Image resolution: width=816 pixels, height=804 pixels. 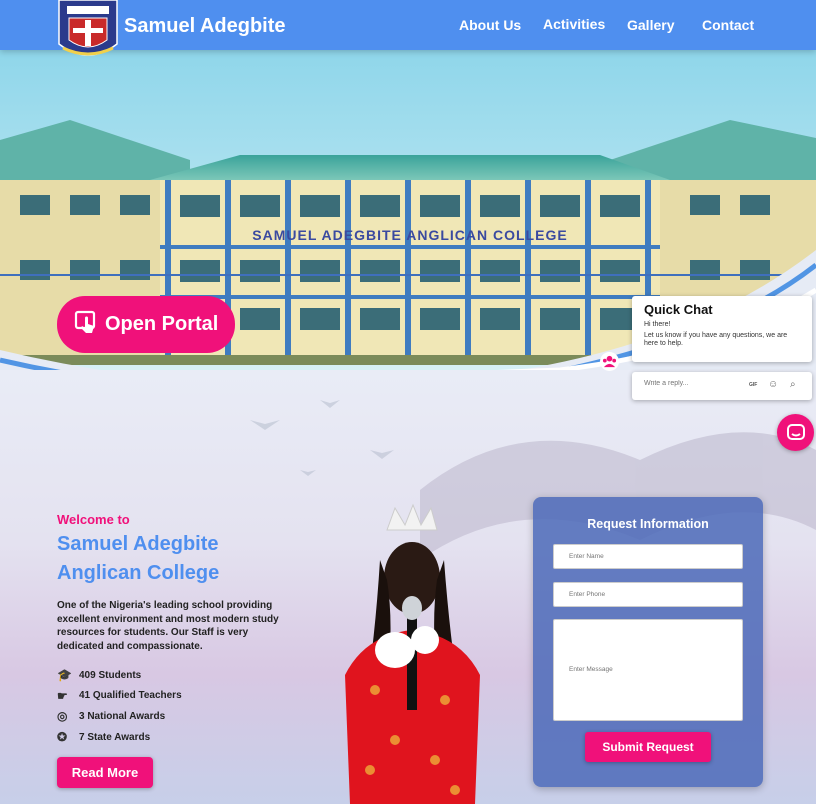 What do you see at coordinates (111, 716) in the screenshot?
I see `stat-national-awards: ◎ 3 National Awards` at bounding box center [111, 716].